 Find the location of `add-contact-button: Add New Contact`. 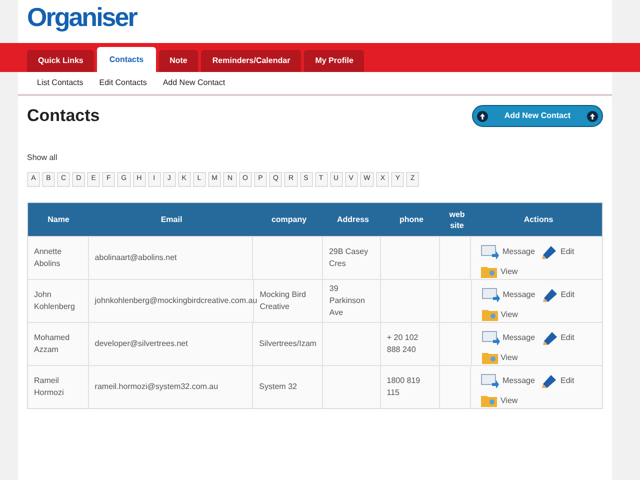

add-contact-button: Add New Contact is located at coordinates (537, 116).